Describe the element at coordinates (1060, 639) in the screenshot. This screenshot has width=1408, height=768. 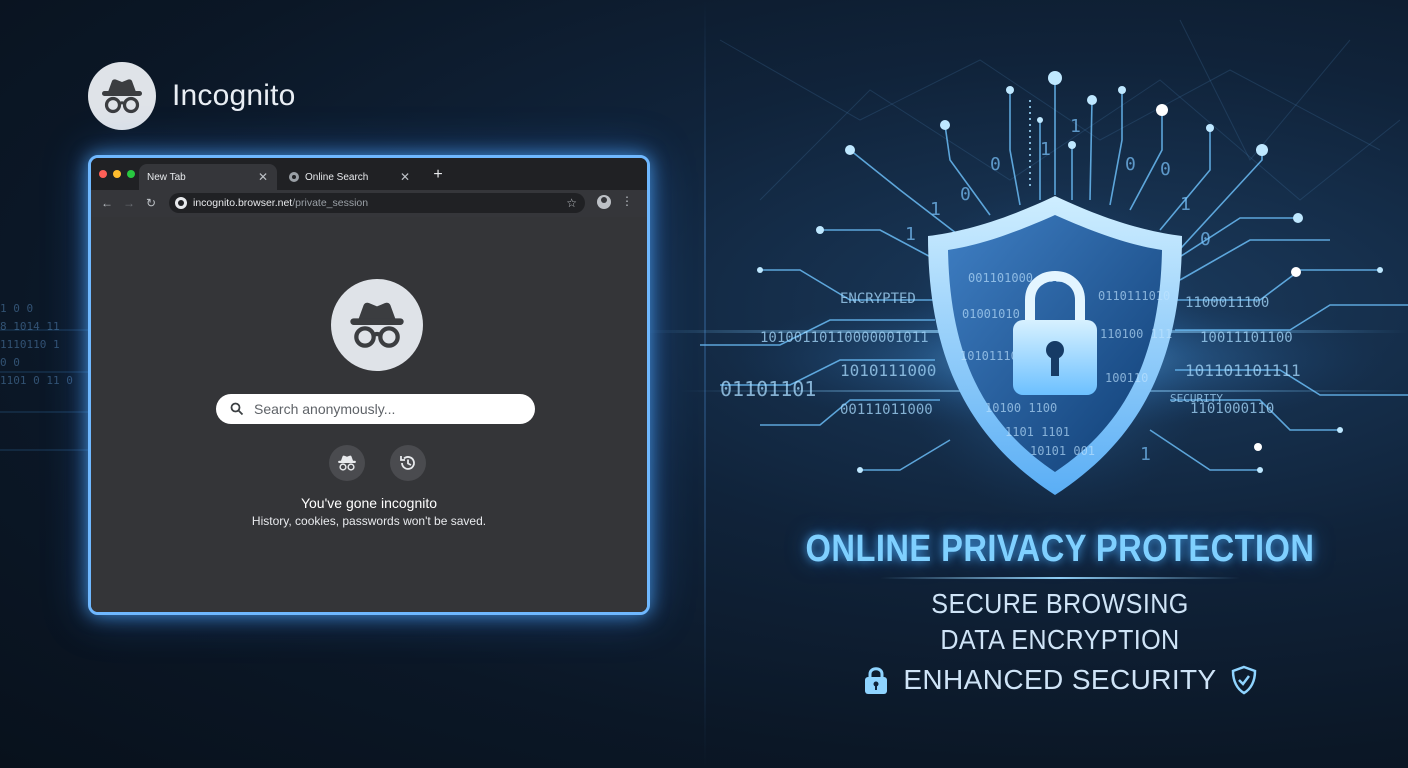
I see `feature-data-encryption: DATA ENCRYPTION` at that location.